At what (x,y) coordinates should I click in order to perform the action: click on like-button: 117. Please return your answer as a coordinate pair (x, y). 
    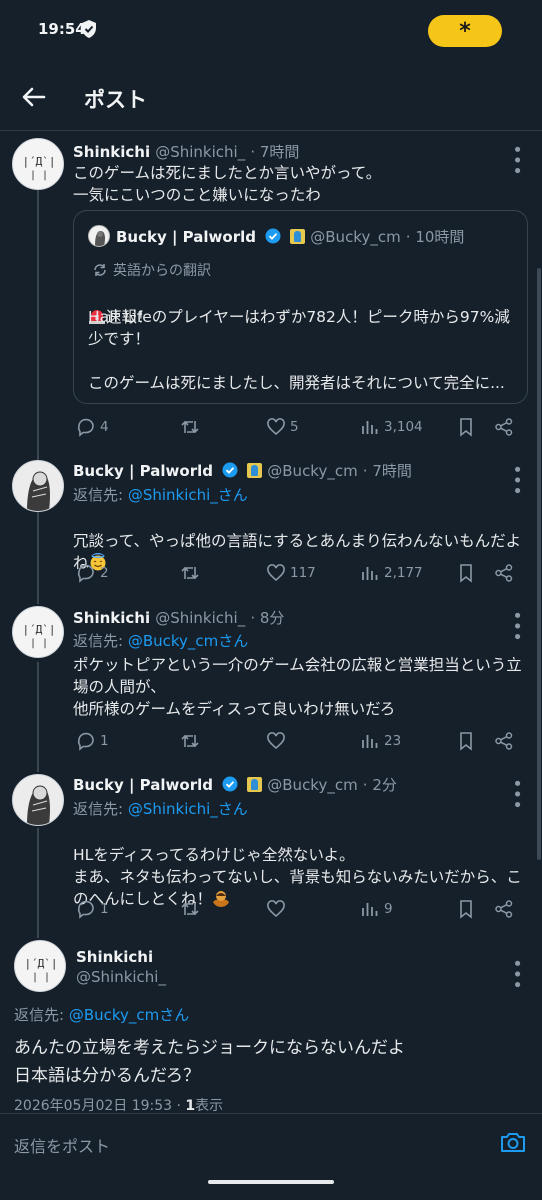
    Looking at the image, I should click on (313, 573).